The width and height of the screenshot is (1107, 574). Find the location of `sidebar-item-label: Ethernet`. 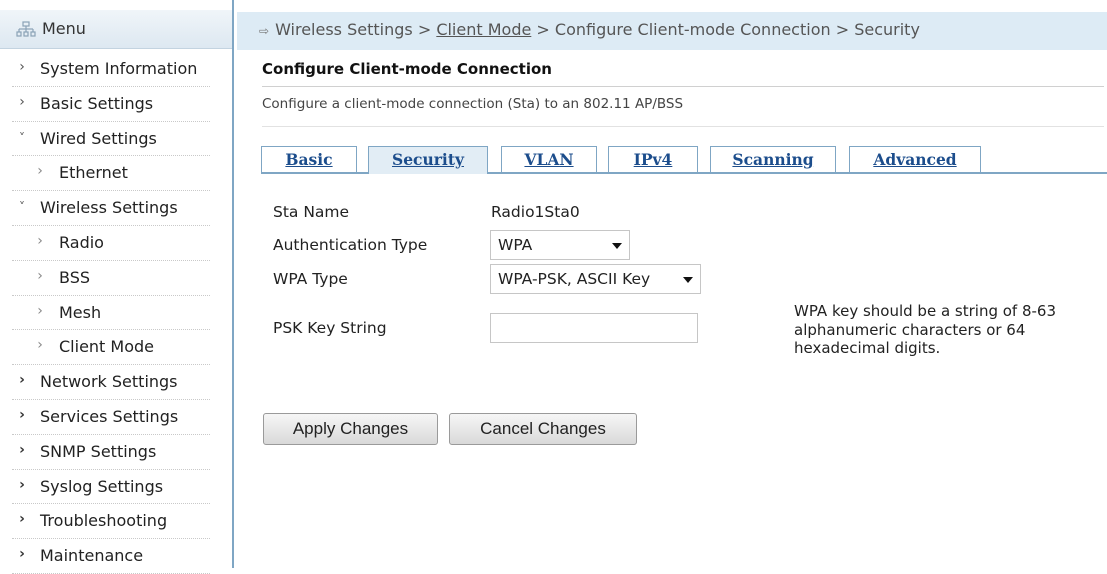

sidebar-item-label: Ethernet is located at coordinates (93, 173).